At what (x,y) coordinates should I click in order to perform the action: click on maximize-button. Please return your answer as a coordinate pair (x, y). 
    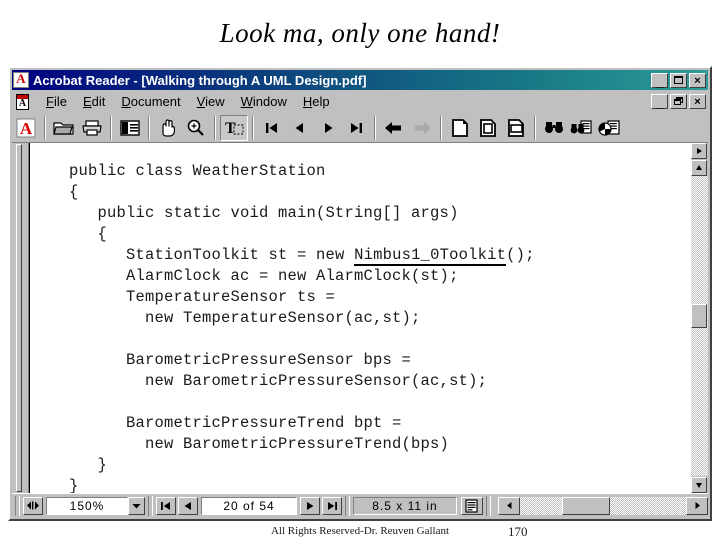
    Looking at the image, I should click on (678, 80).